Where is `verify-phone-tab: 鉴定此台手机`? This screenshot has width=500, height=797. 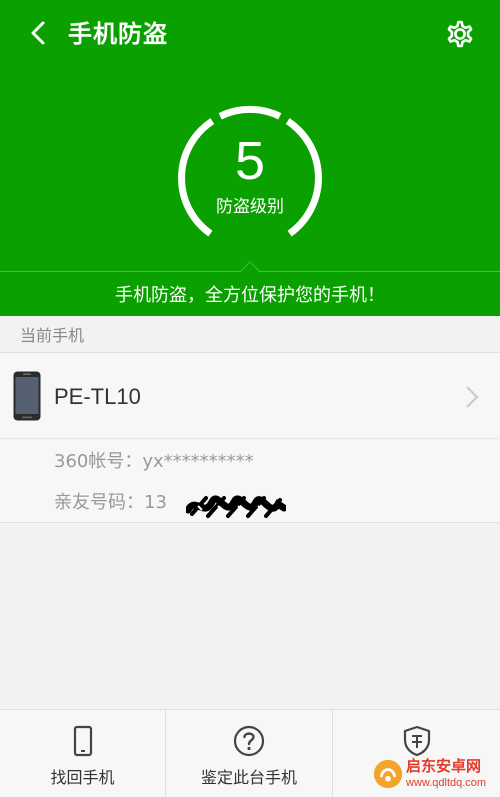
verify-phone-tab: 鉴定此台手机 is located at coordinates (249, 753).